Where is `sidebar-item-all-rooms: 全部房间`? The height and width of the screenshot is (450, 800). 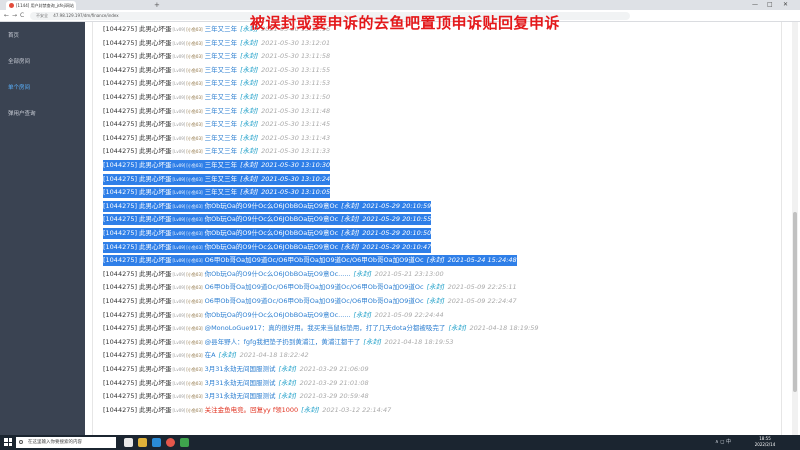
sidebar-item-all-rooms: 全部房间 is located at coordinates (42, 62).